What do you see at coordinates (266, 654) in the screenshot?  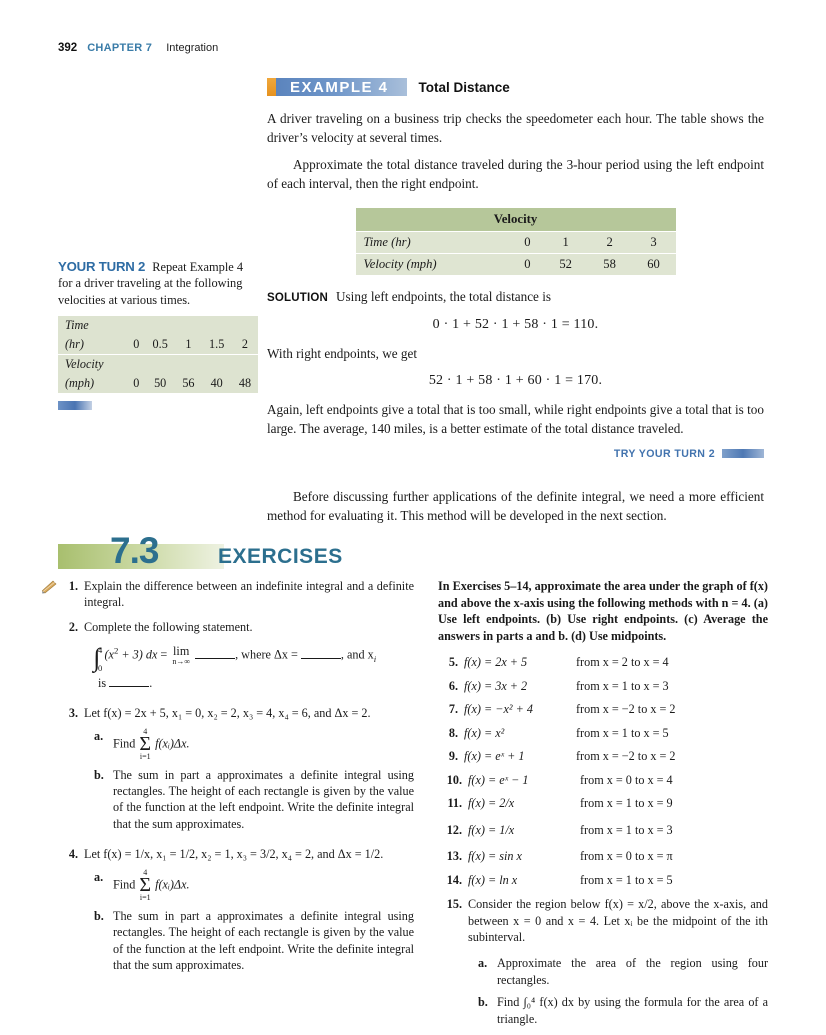 I see `where-delta-x: , where Δx =` at bounding box center [266, 654].